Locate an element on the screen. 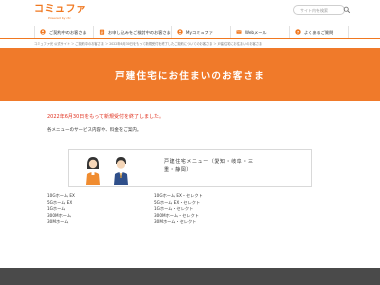 The image size is (380, 285). mail-icon is located at coordinates (239, 32).